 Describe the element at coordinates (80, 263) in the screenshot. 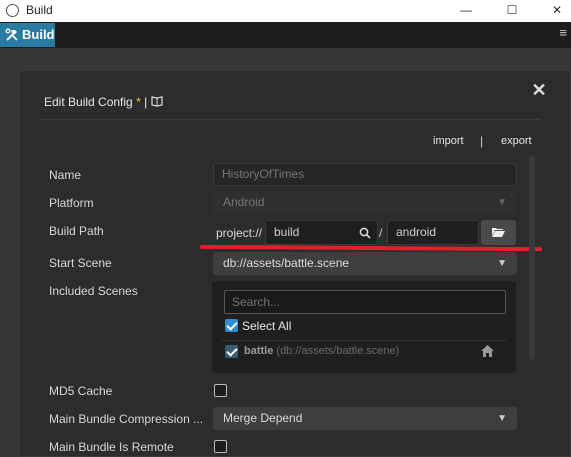

I see `start-scene-label: Start Scene` at that location.